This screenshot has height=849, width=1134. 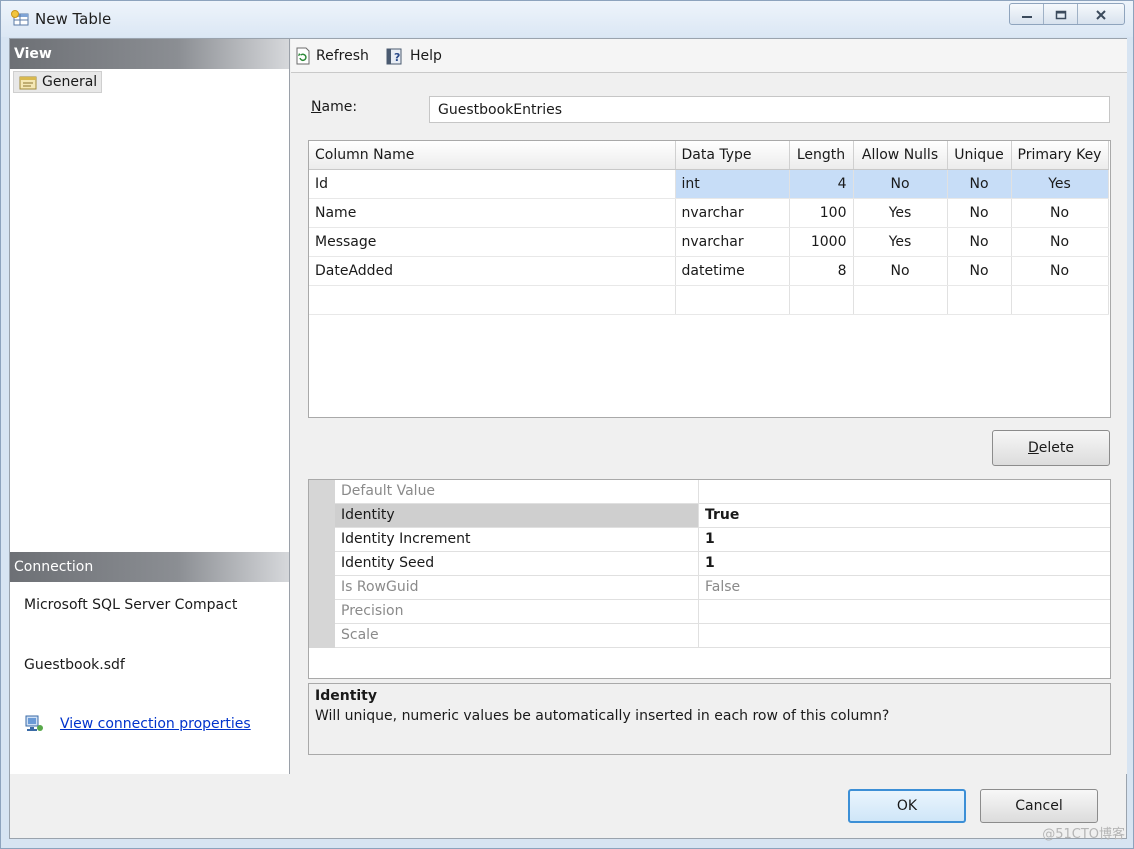 I want to click on close-icon, so click(x=1101, y=15).